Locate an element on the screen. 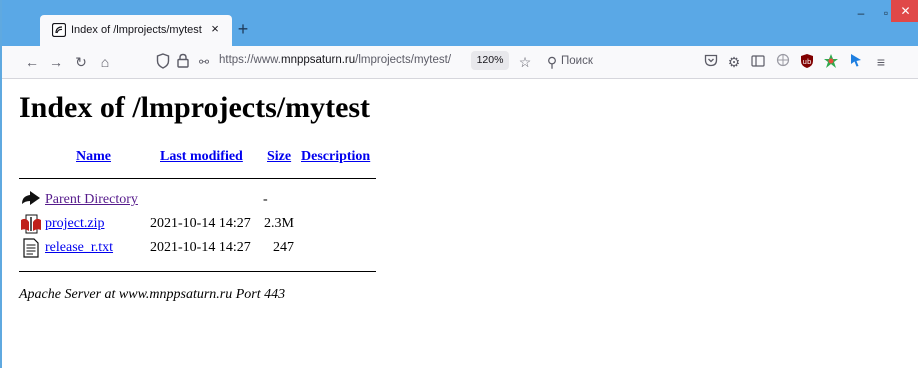 This screenshot has width=918, height=368. svg-text: ub is located at coordinates (807, 62).